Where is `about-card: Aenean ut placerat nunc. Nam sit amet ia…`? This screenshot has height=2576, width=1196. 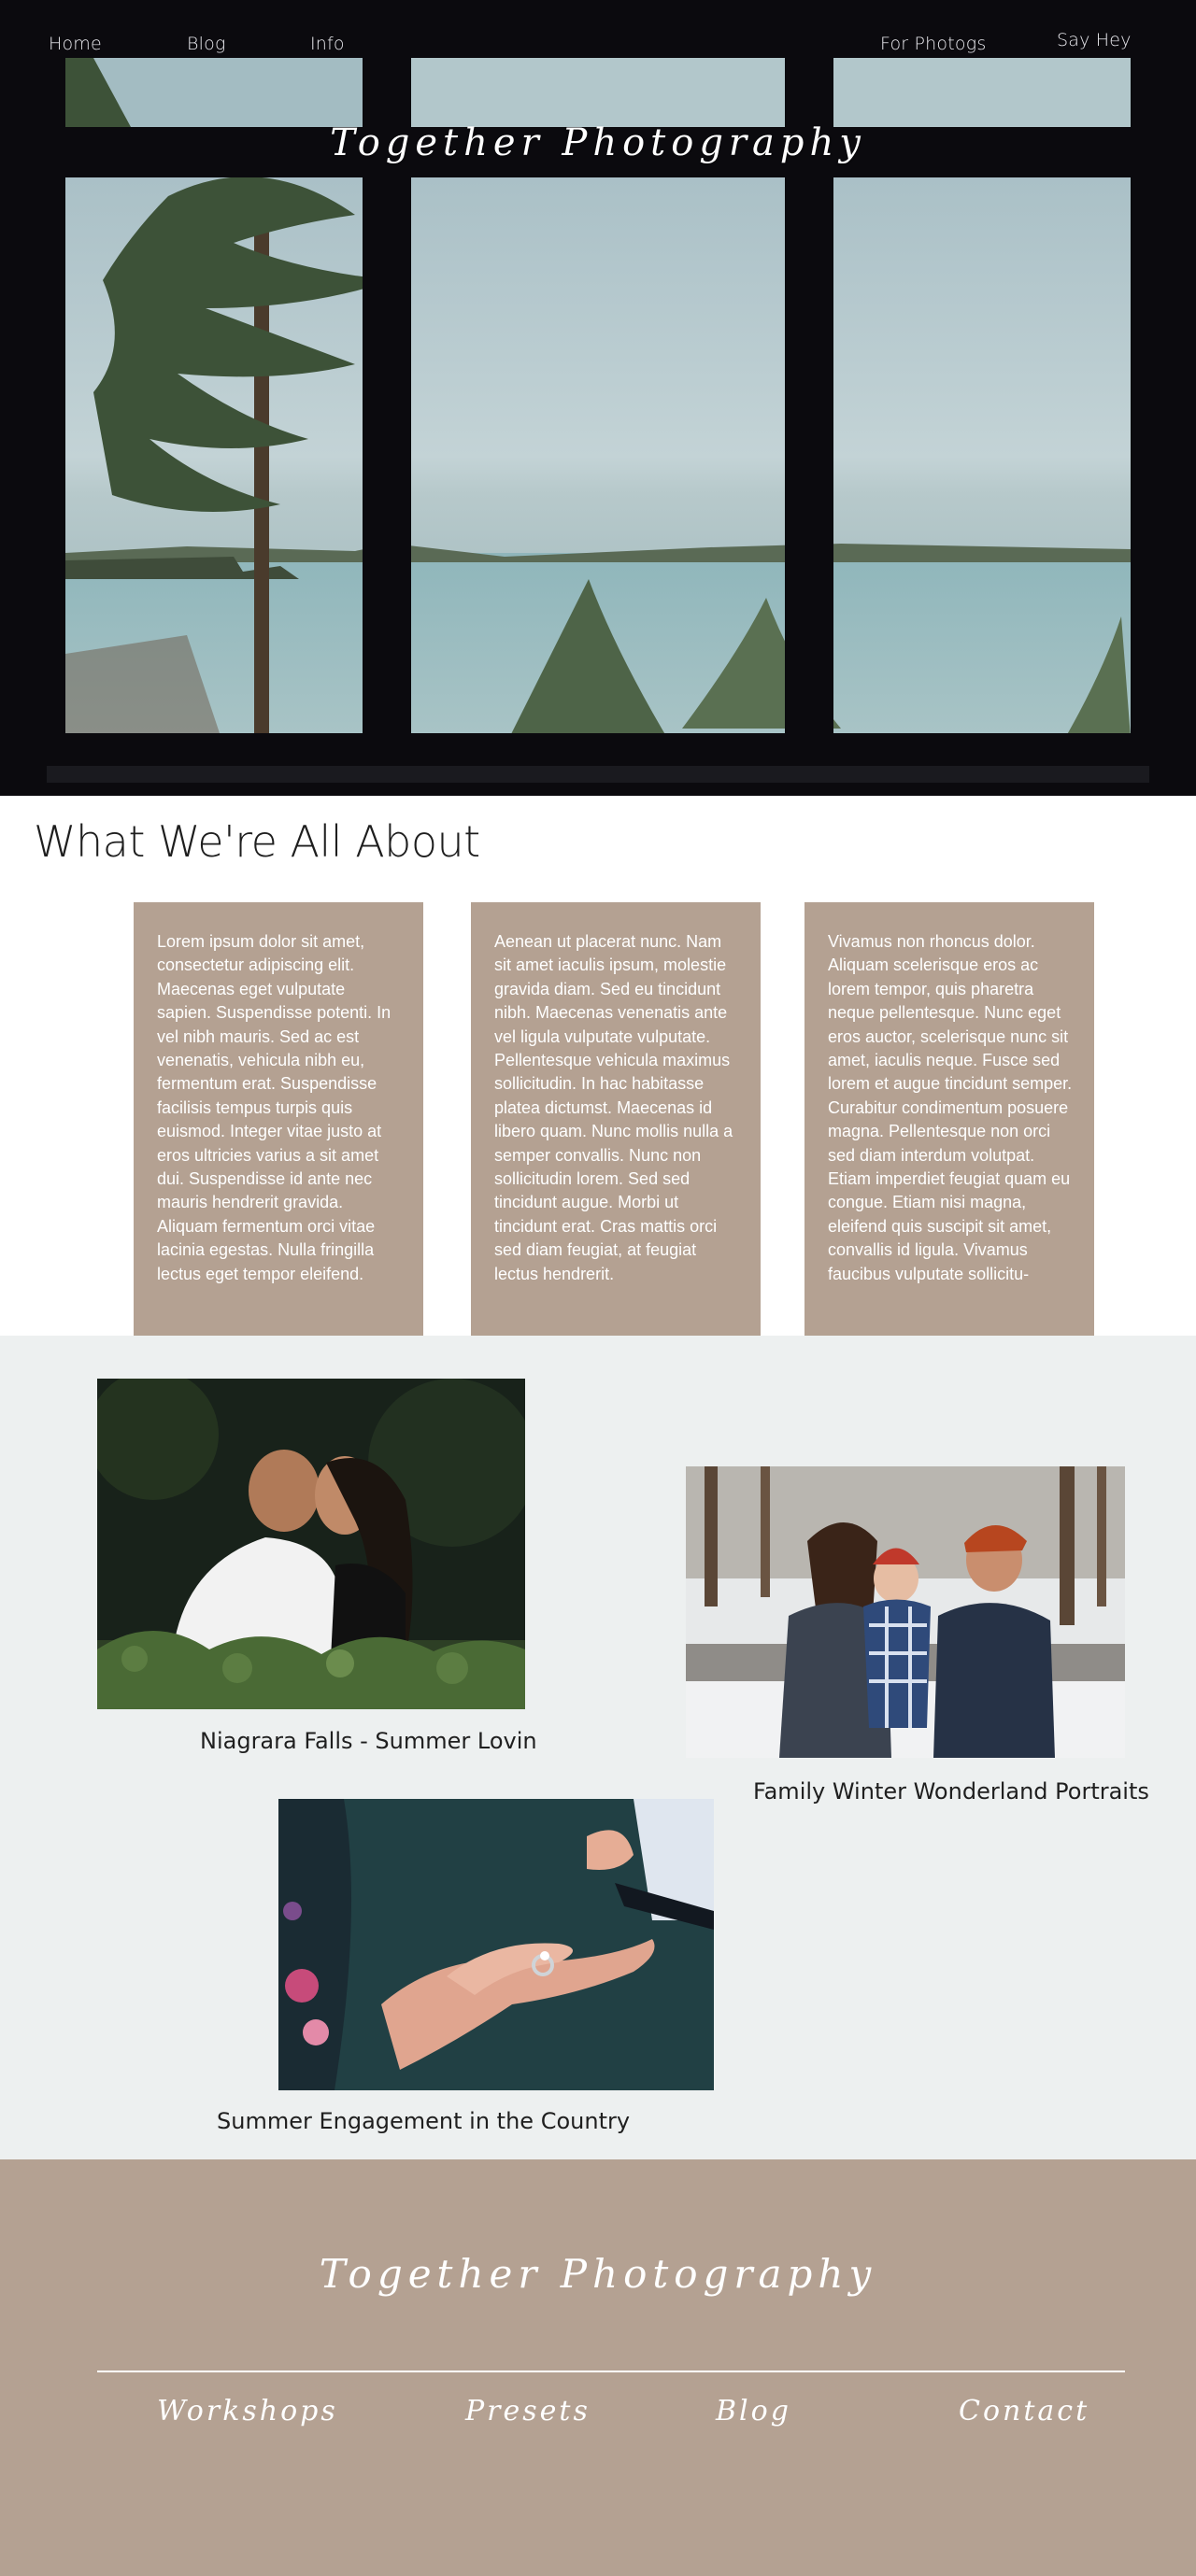 about-card: Aenean ut placerat nunc. Nam sit amet ia… is located at coordinates (616, 1119).